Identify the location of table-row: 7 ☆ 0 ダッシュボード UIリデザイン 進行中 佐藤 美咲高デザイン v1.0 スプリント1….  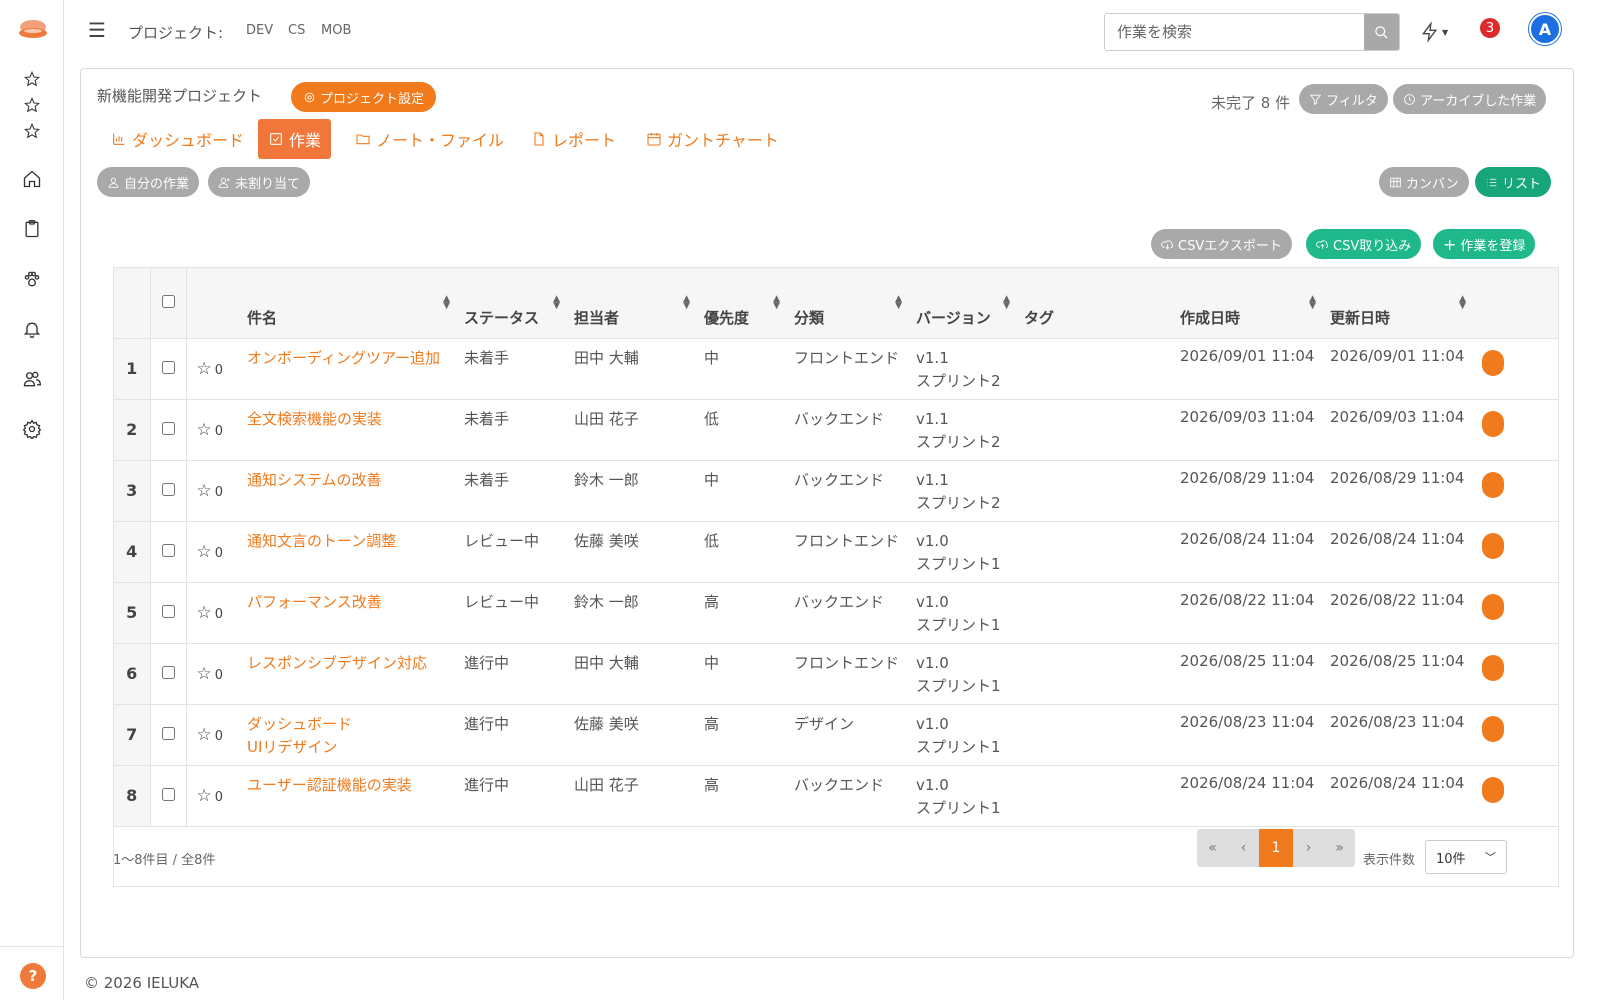
(836, 735).